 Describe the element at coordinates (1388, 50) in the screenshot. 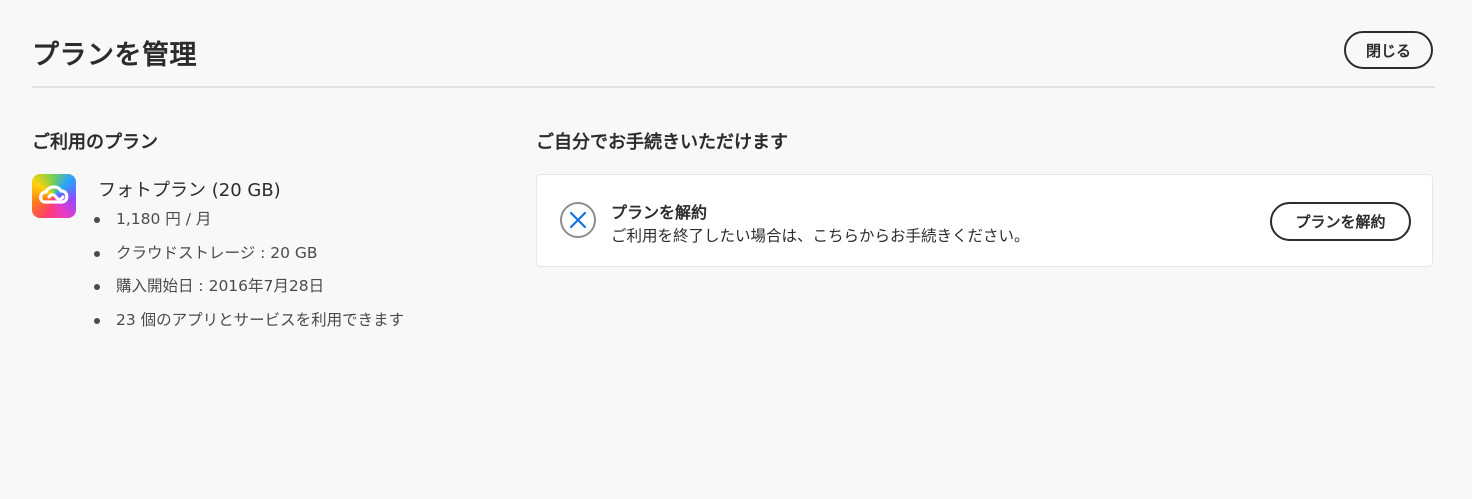

I see `close-button: 閉じる` at that location.